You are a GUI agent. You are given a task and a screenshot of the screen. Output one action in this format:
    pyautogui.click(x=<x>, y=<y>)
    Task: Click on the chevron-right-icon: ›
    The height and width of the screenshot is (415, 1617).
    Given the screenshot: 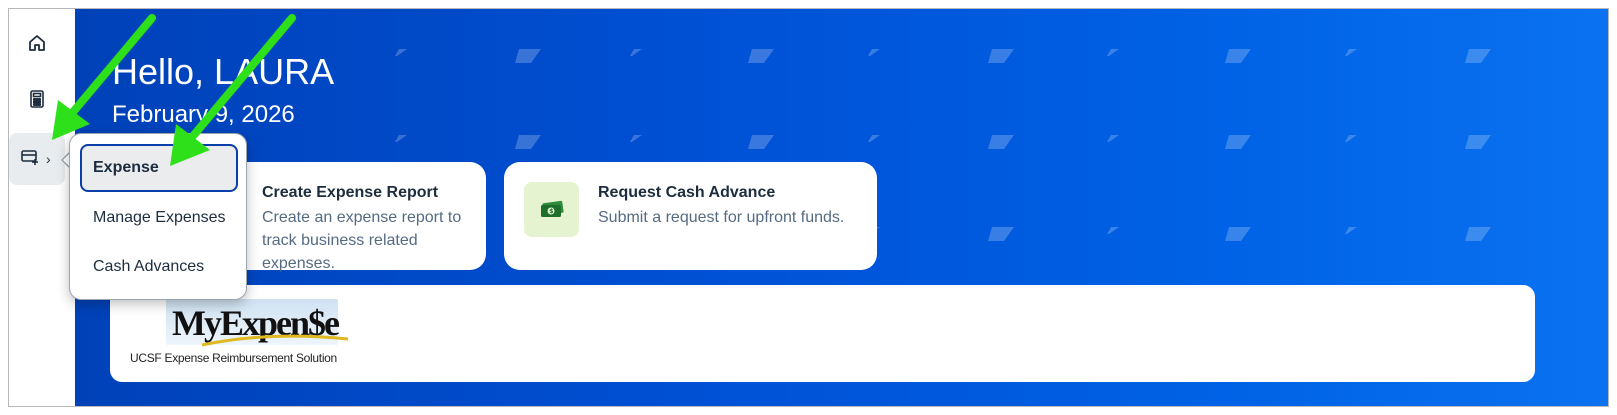 What is the action you would take?
    pyautogui.click(x=48, y=159)
    